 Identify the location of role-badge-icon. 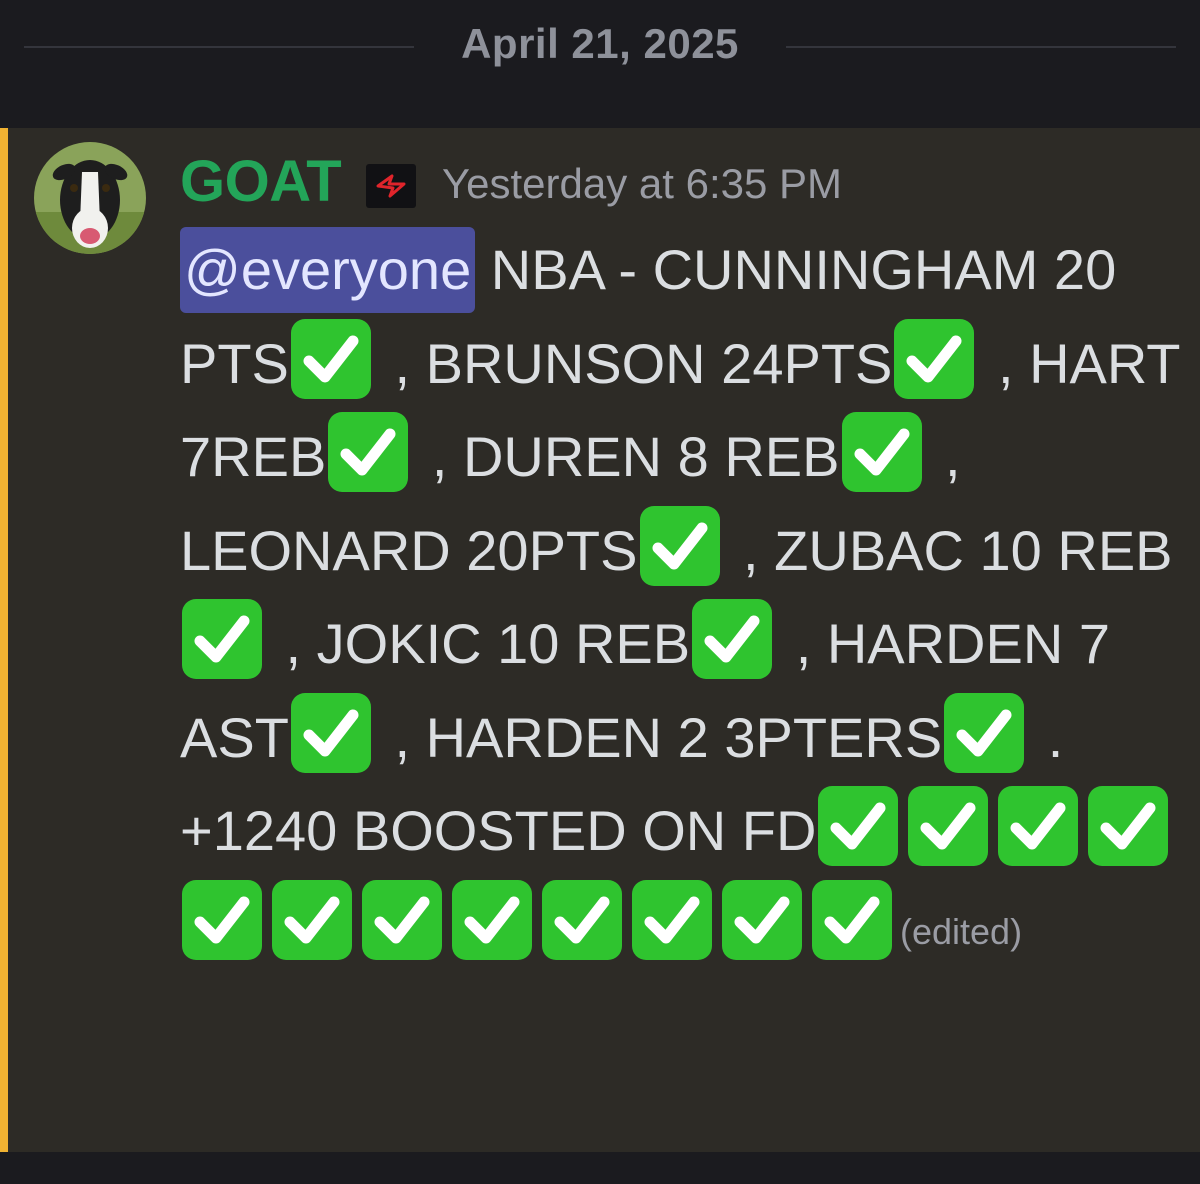
(391, 186).